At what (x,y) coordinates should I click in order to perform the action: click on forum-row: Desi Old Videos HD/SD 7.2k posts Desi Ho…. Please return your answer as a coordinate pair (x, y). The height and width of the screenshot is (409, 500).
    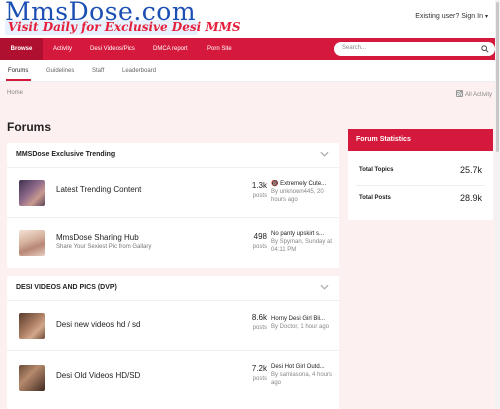
    Looking at the image, I should click on (173, 375).